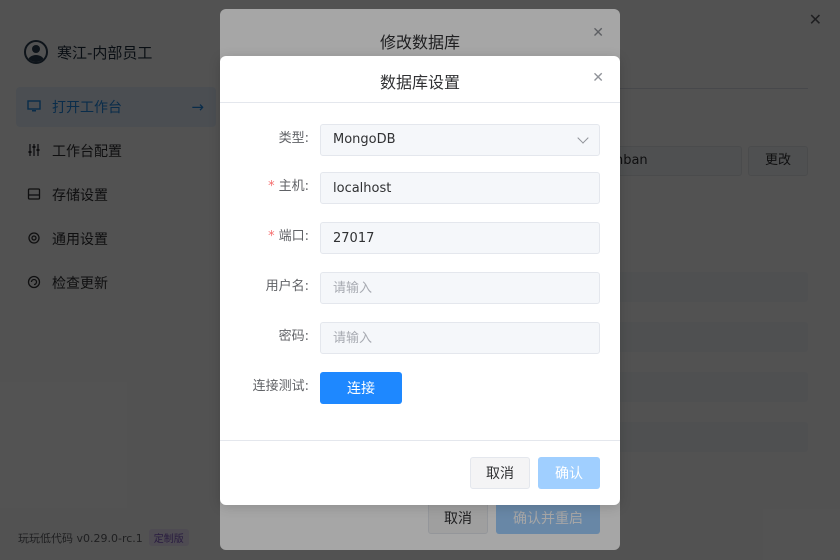 The height and width of the screenshot is (560, 840). I want to click on password-input, so click(460, 338).